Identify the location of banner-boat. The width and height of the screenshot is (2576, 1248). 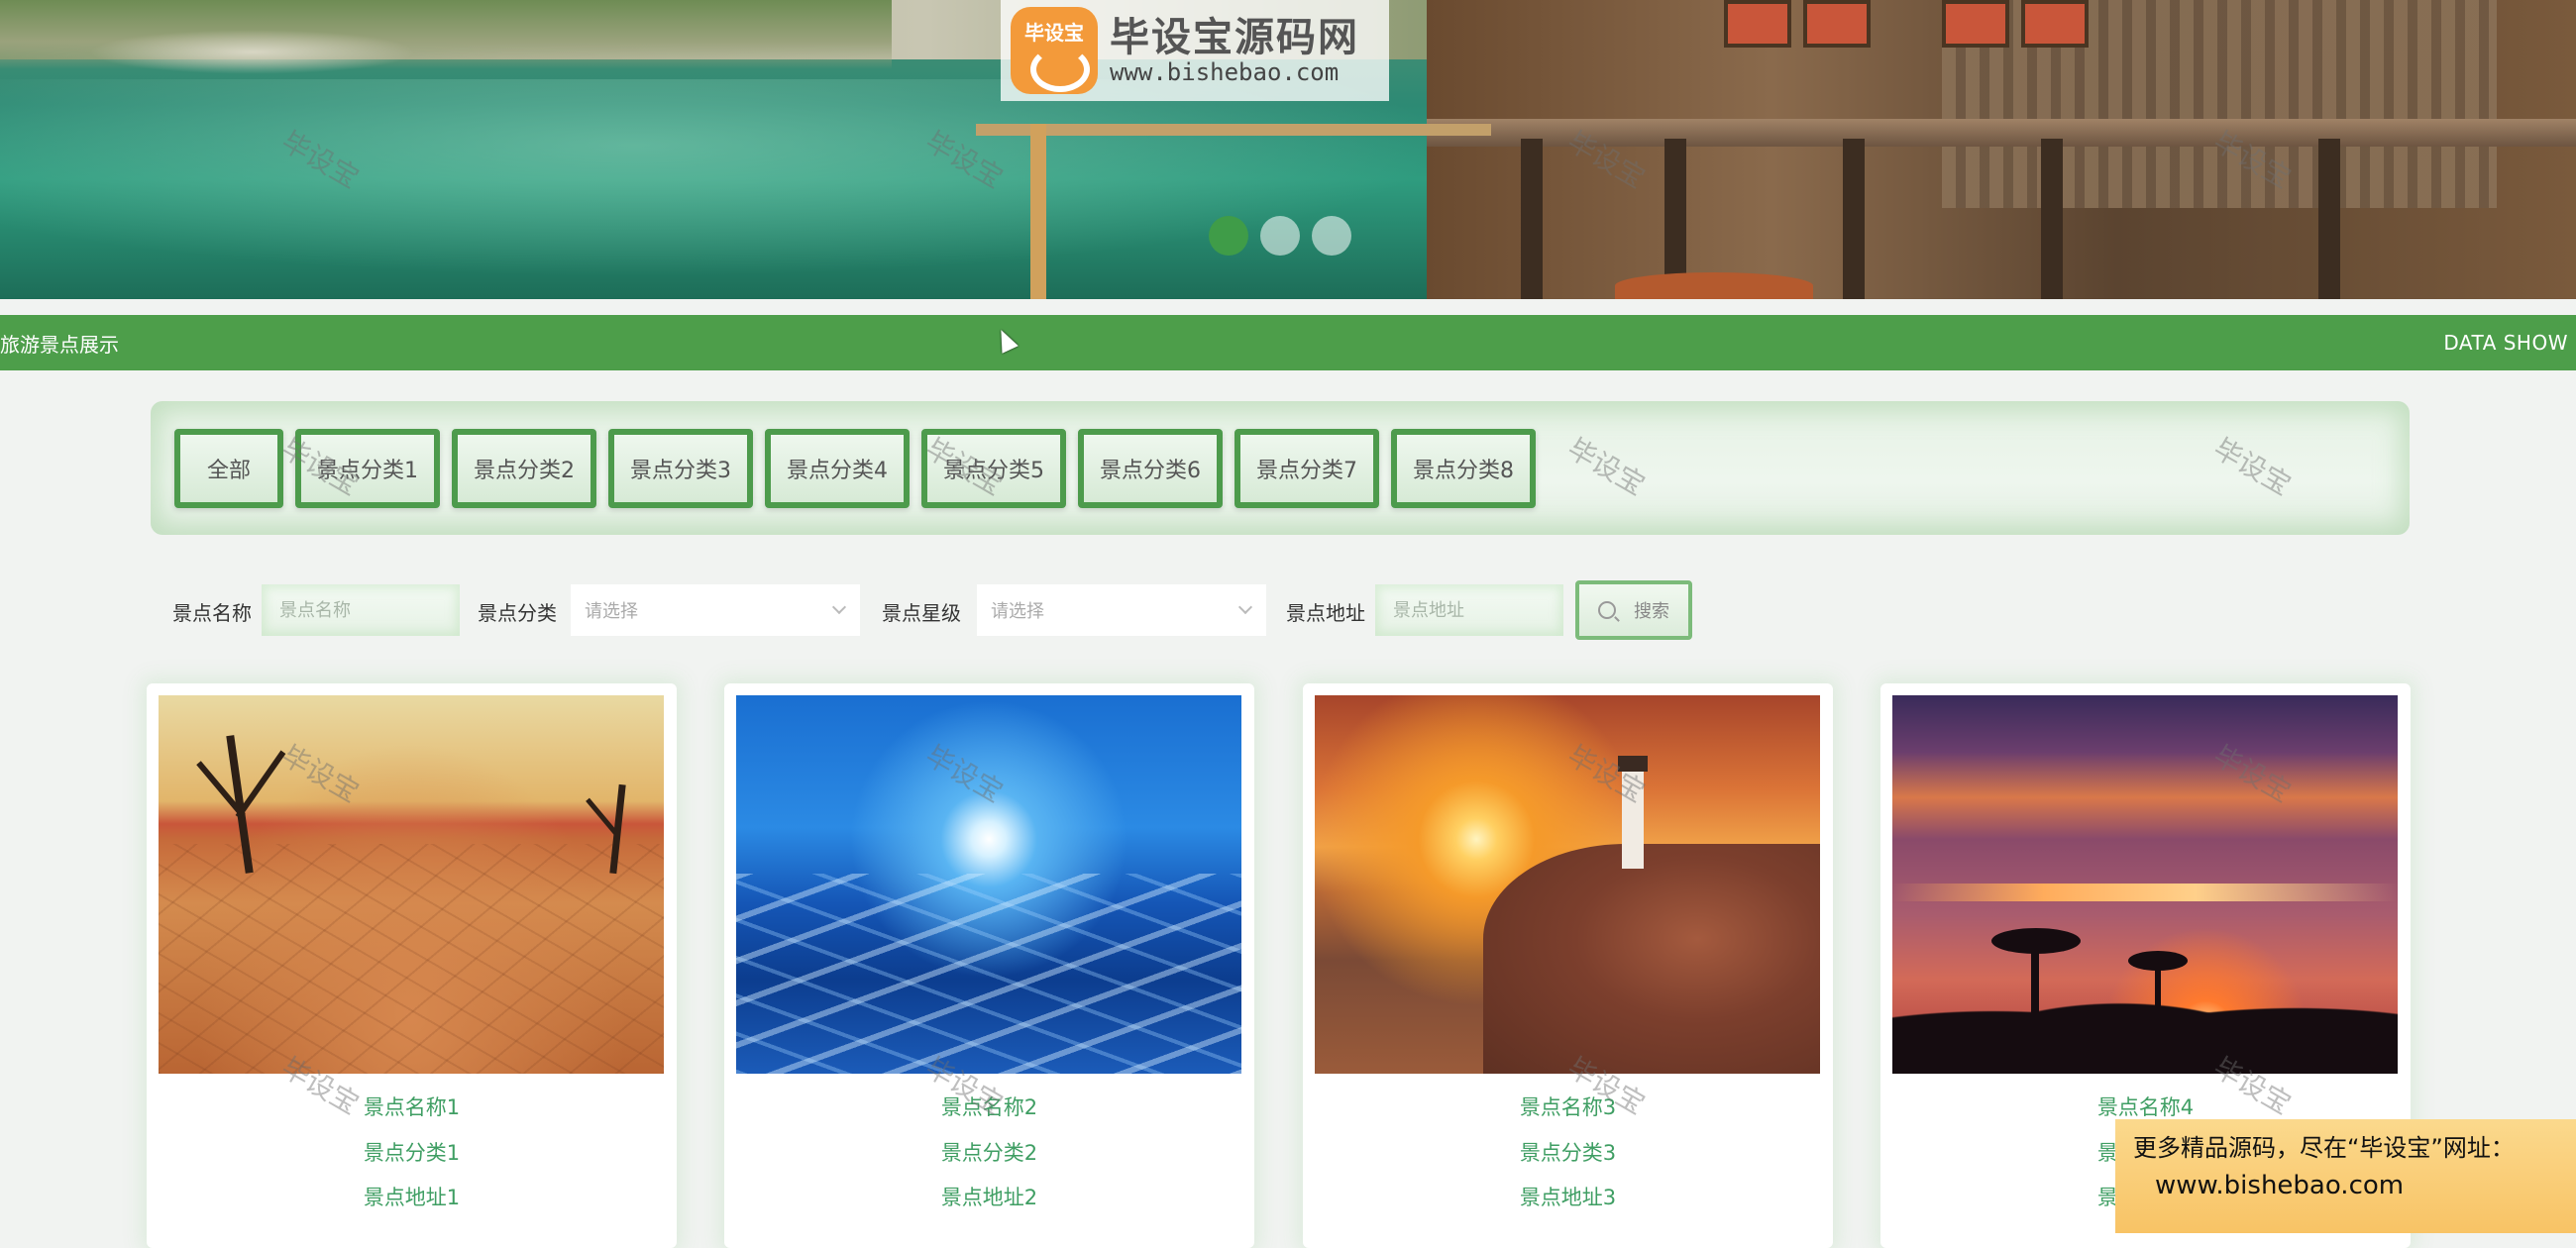
(1714, 285).